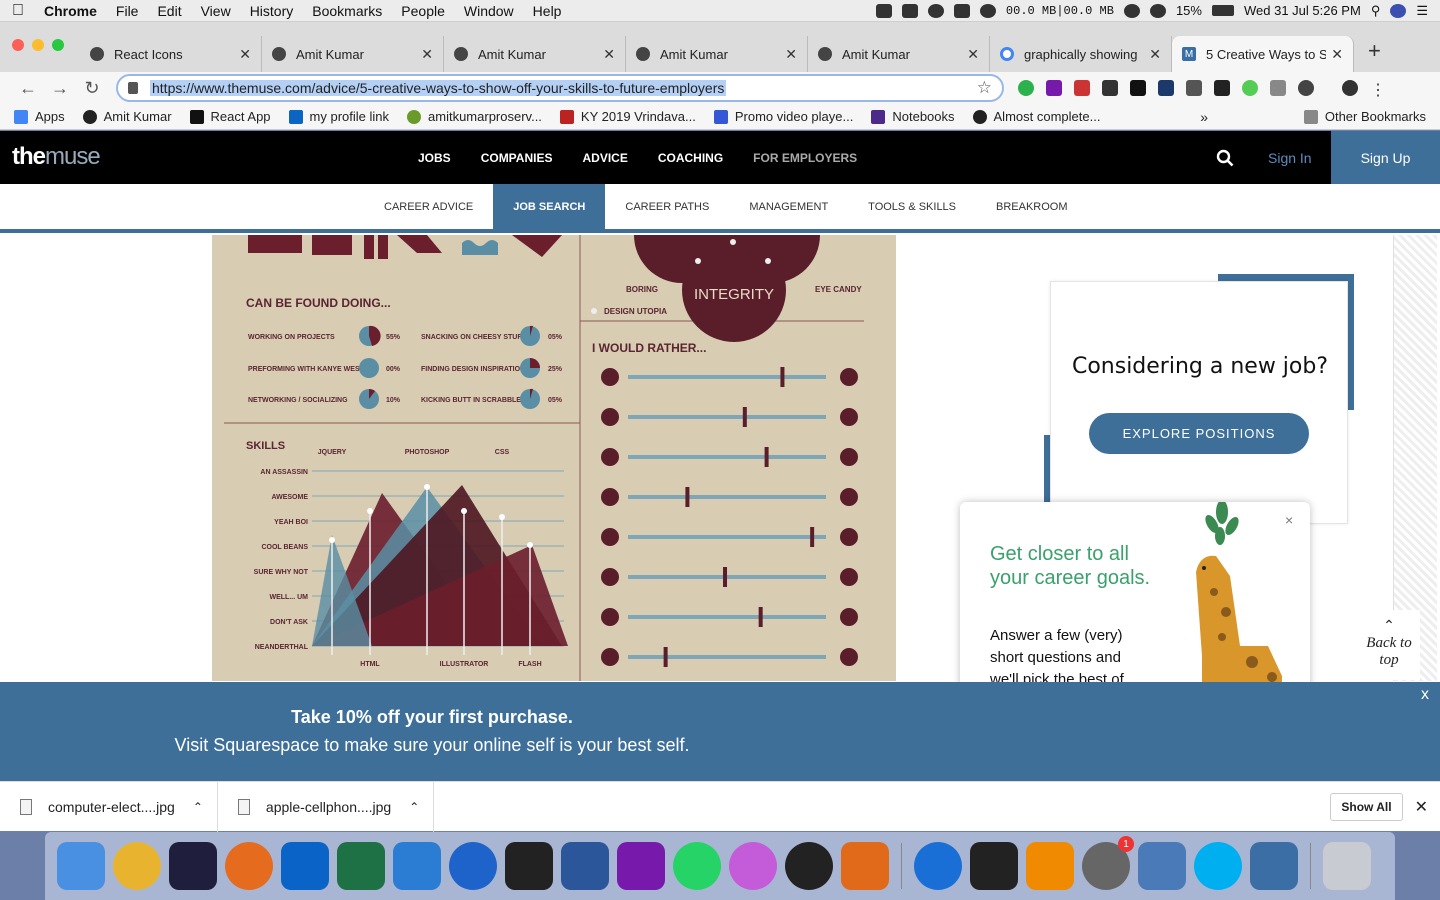 The width and height of the screenshot is (1440, 900). Describe the element at coordinates (1189, 10) in the screenshot. I see `battery-percent: 15%` at that location.